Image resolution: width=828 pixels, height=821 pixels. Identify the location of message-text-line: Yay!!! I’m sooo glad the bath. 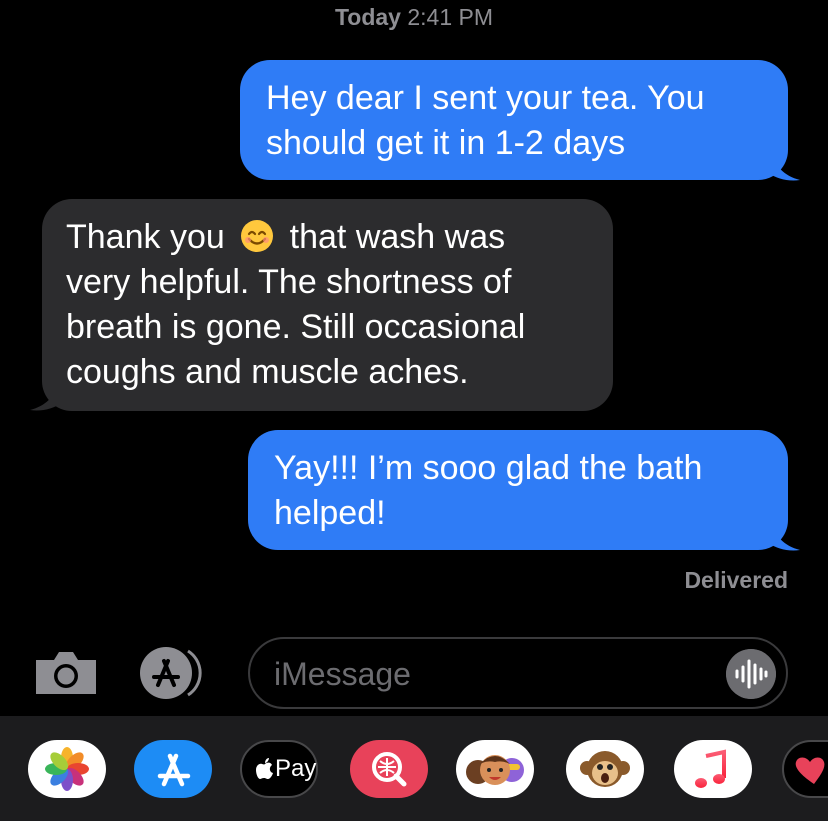
(488, 468).